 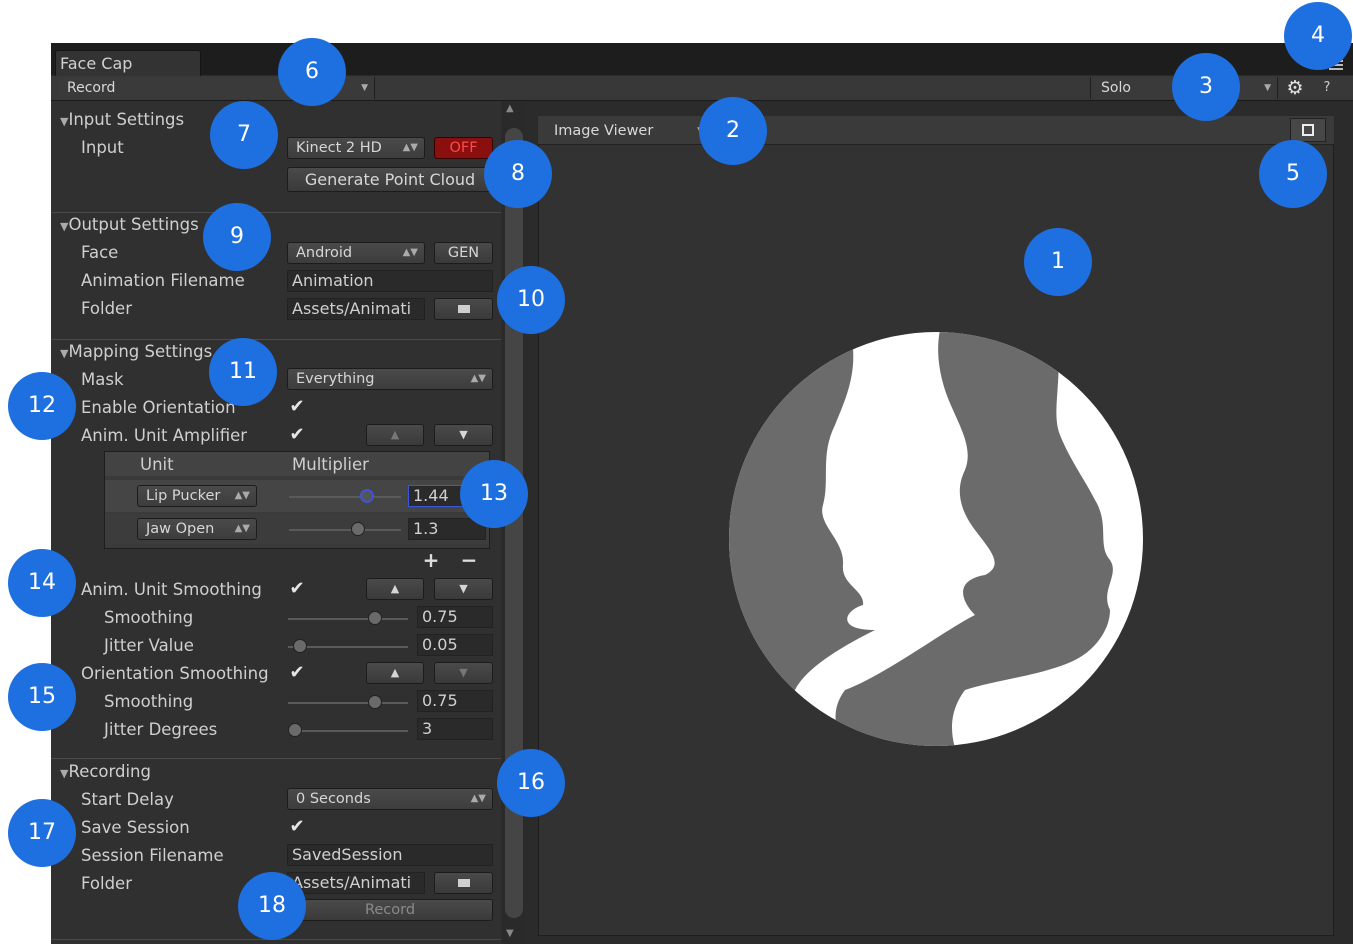 I want to click on save-session-label: Save Session, so click(x=135, y=827).